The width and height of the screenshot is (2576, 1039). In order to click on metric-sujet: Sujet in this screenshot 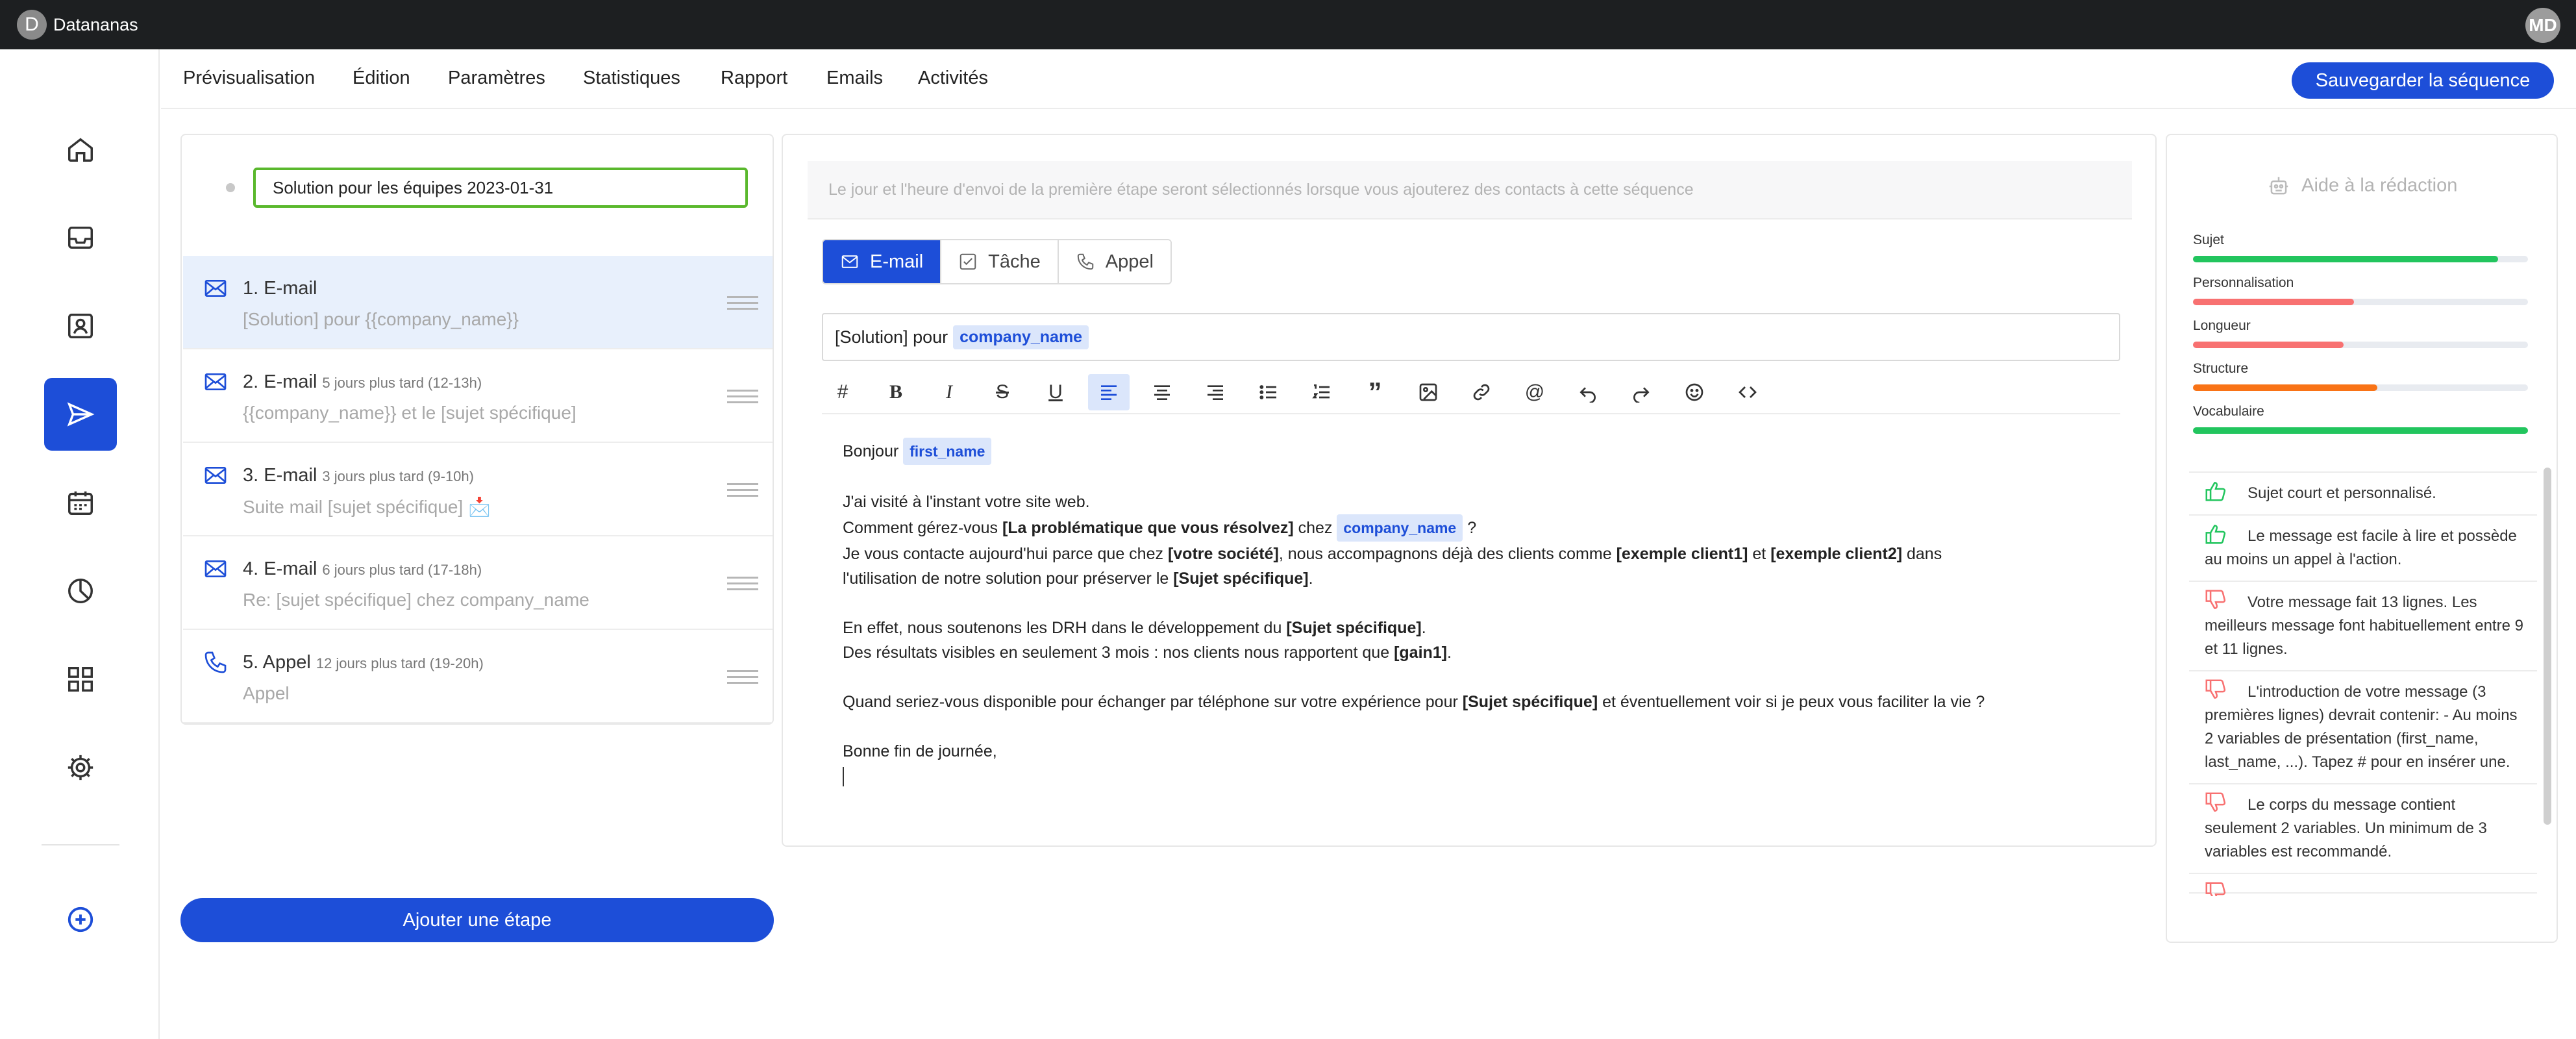, I will do `click(2360, 247)`.